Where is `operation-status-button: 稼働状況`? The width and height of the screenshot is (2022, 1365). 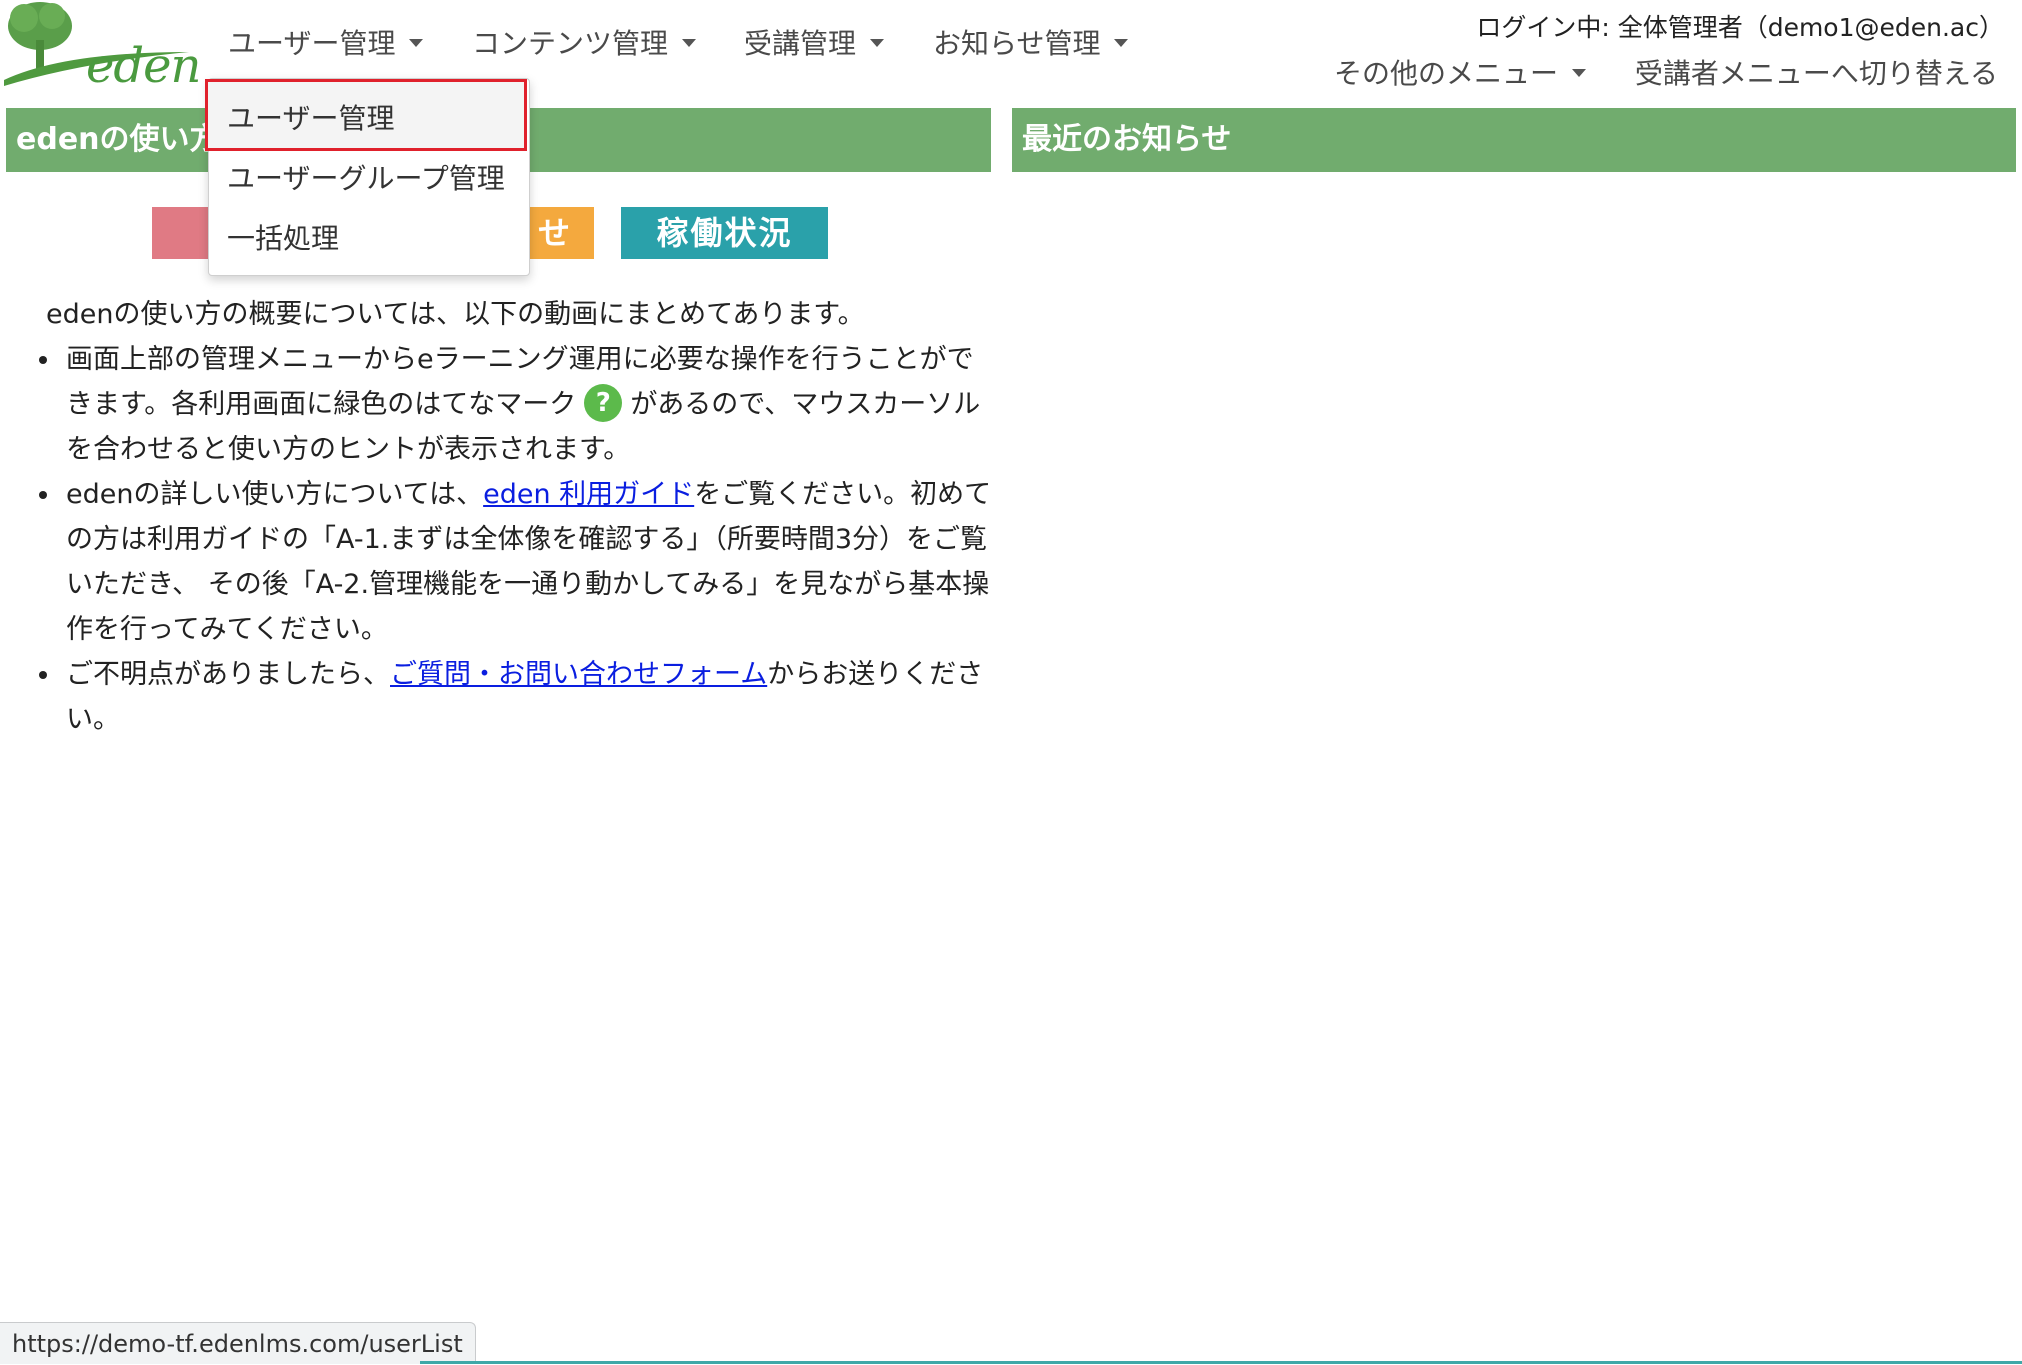
operation-status-button: 稼働状況 is located at coordinates (724, 233).